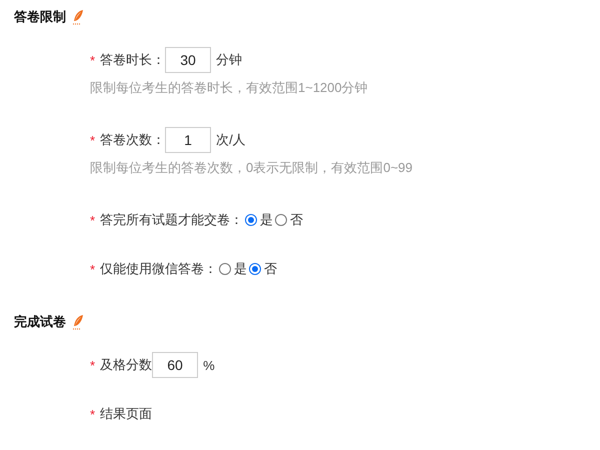 This screenshot has width=600, height=450. What do you see at coordinates (231, 140) in the screenshot?
I see `unit-label: 次/人` at bounding box center [231, 140].